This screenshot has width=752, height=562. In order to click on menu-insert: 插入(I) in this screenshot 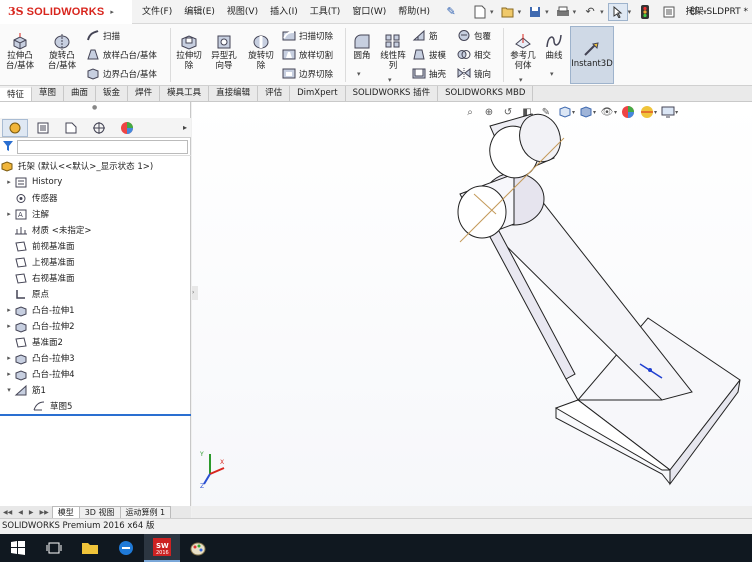, I will do `click(284, 12)`.